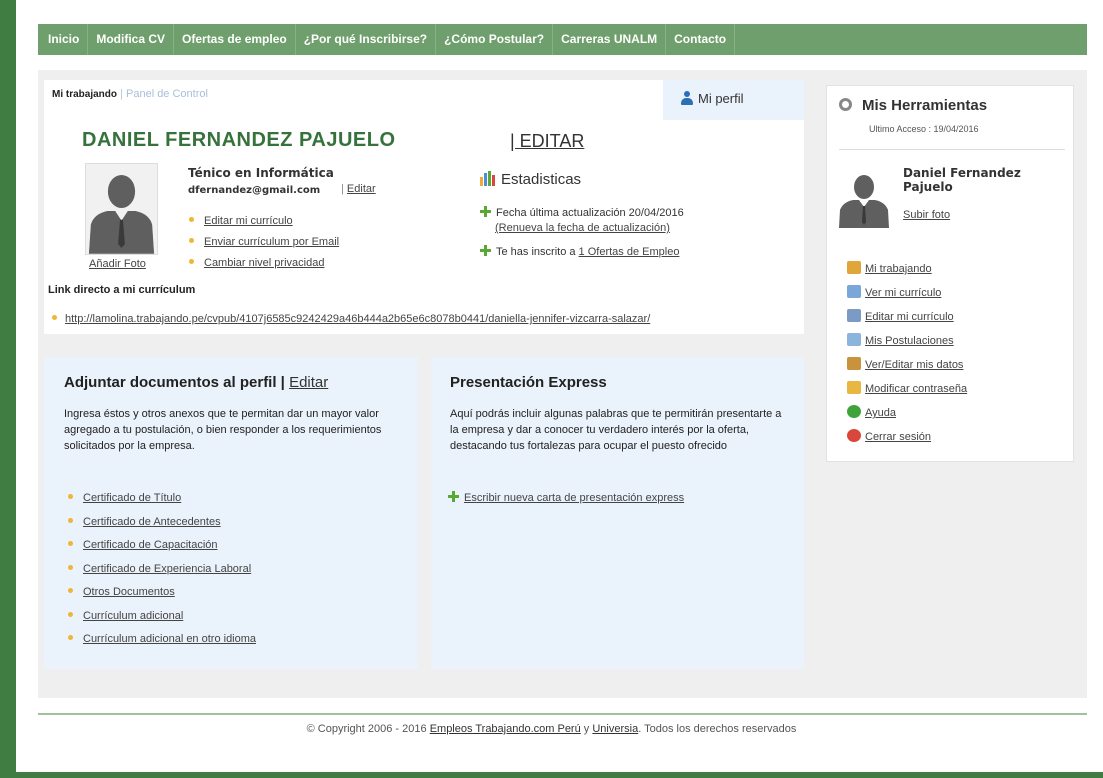  Describe the element at coordinates (8, 389) in the screenshot. I see `left-frame-border` at that location.